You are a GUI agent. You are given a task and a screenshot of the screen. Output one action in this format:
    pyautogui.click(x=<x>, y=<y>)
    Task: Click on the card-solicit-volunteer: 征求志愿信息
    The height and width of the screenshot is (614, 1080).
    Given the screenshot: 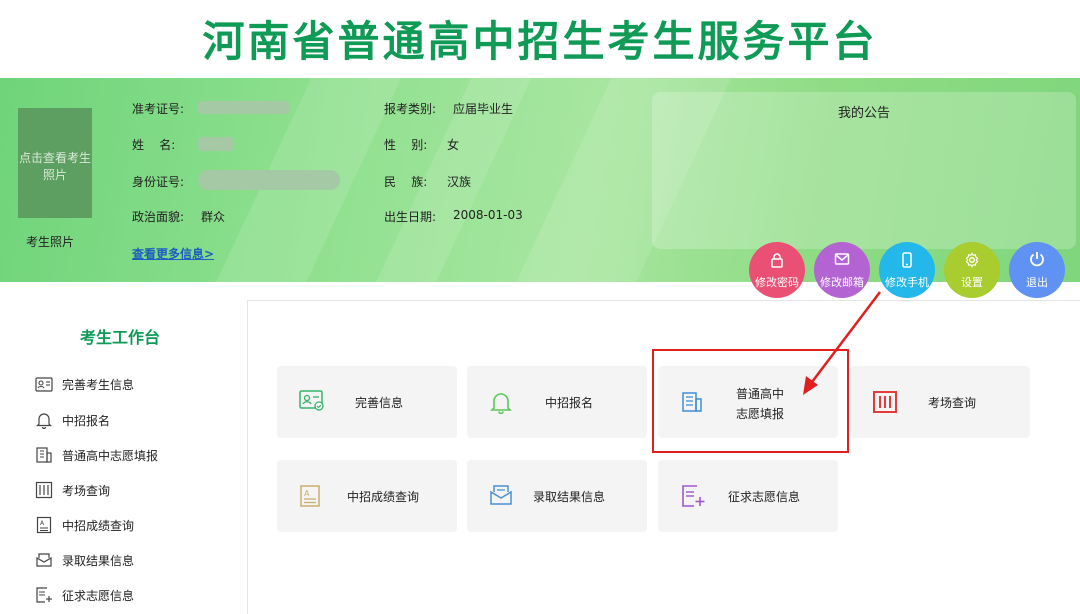 What is the action you would take?
    pyautogui.click(x=748, y=496)
    